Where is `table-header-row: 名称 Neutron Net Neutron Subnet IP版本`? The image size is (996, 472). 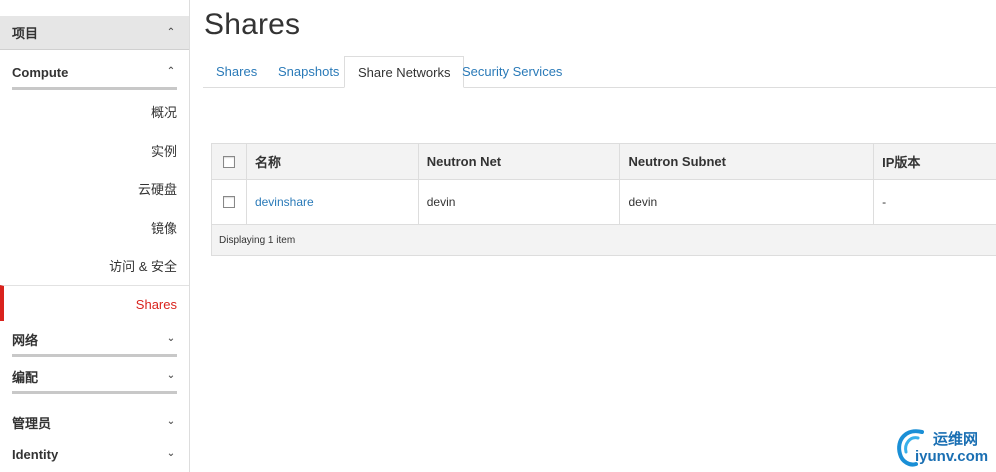
table-header-row: 名称 Neutron Net Neutron Subnet IP版本 is located at coordinates (604, 162).